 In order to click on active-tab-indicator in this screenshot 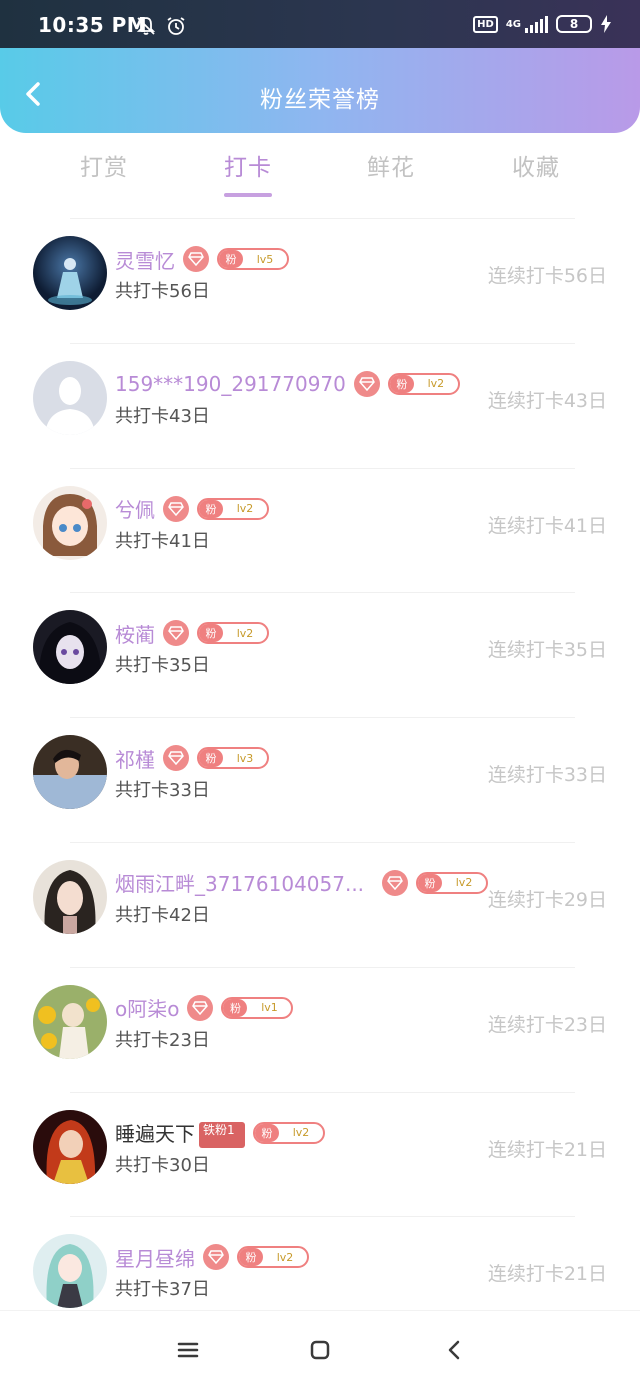, I will do `click(248, 195)`.